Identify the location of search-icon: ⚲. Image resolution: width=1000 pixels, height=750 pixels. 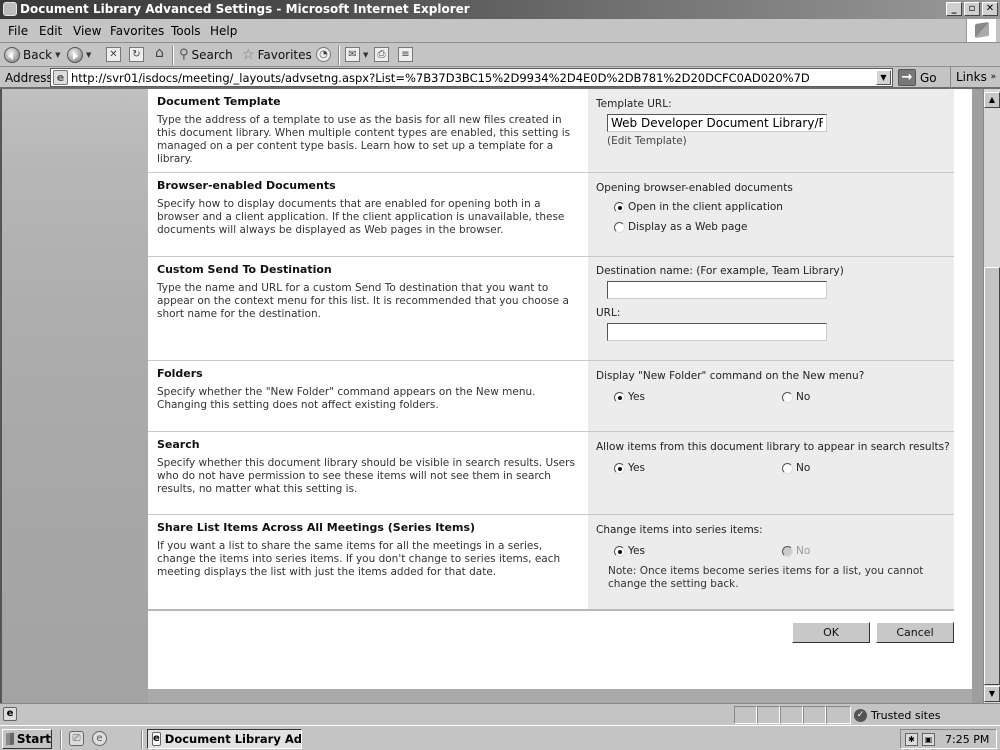
(184, 54).